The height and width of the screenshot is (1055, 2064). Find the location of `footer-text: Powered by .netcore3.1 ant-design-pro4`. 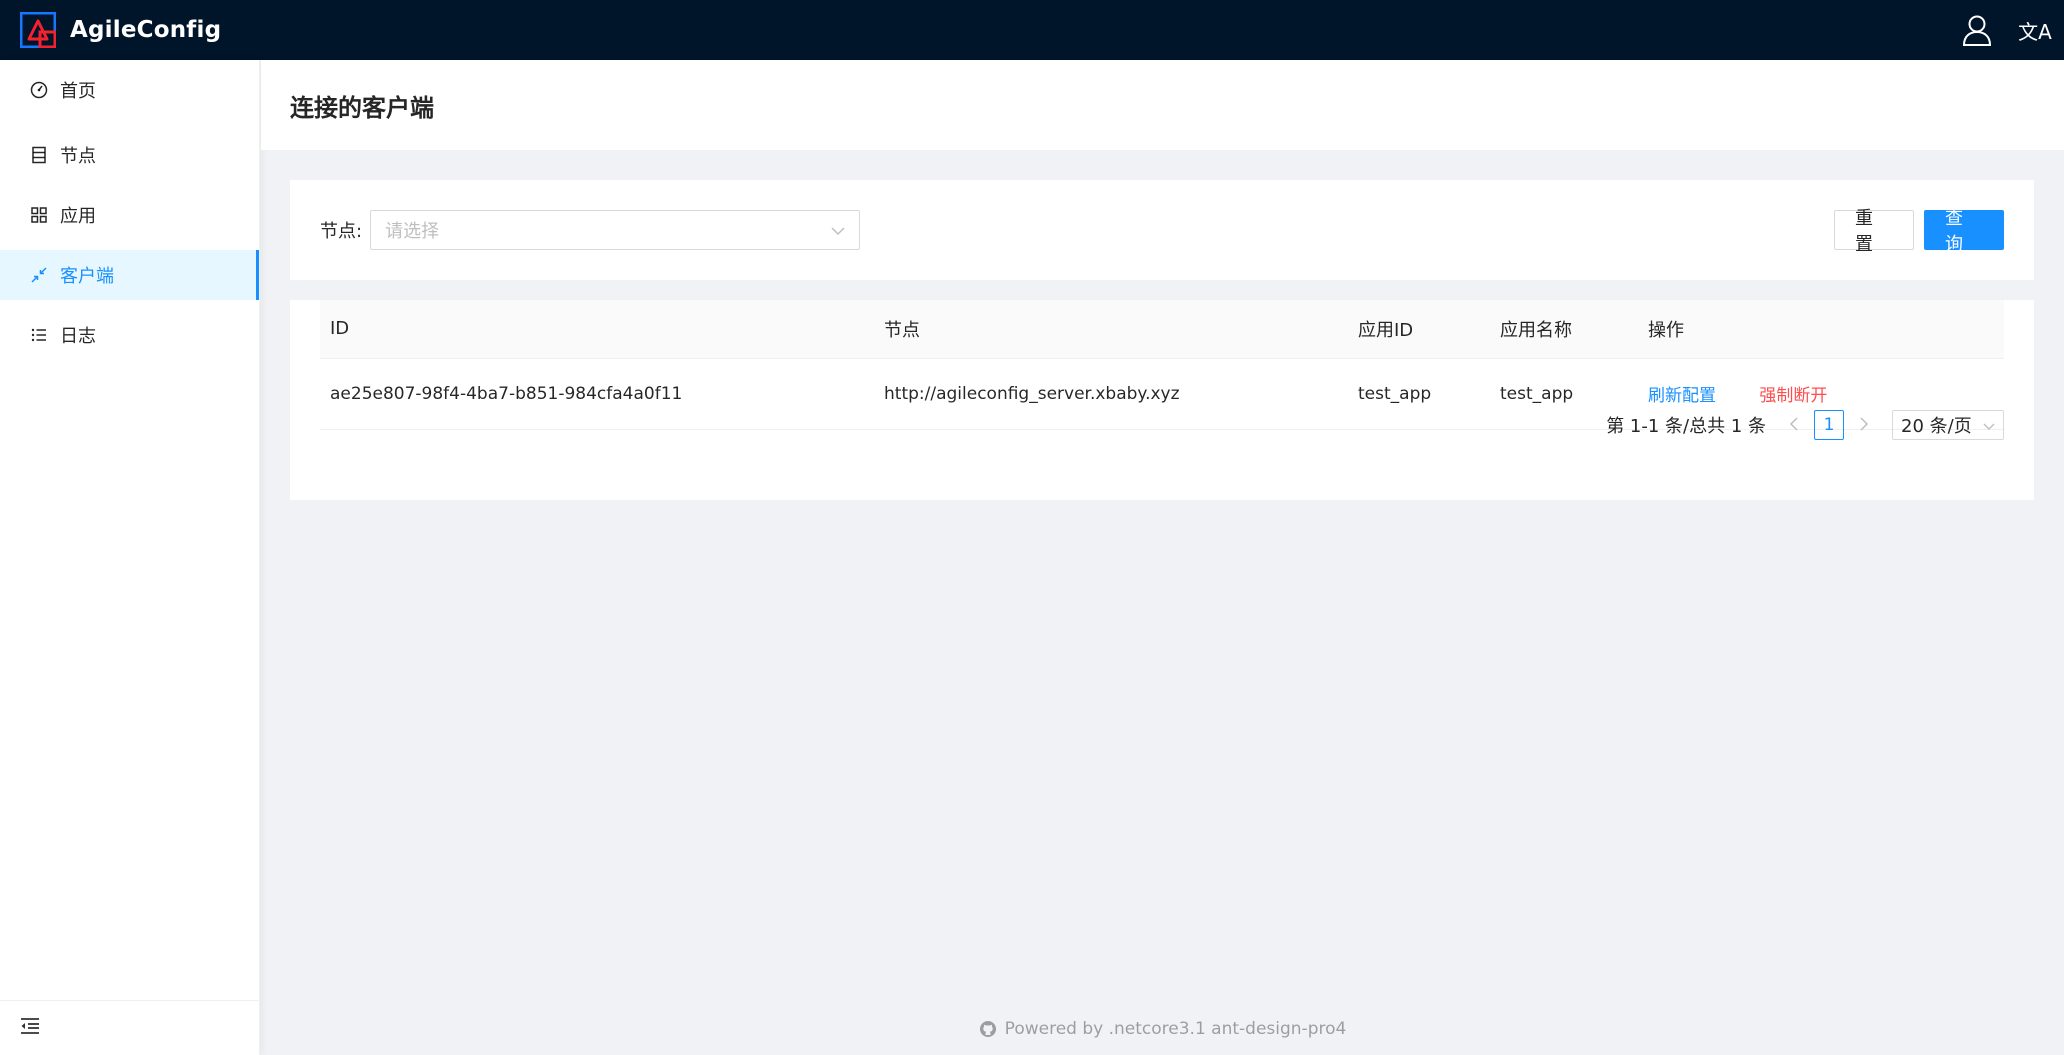

footer-text: Powered by .netcore3.1 ant-design-pro4 is located at coordinates (1175, 1029).